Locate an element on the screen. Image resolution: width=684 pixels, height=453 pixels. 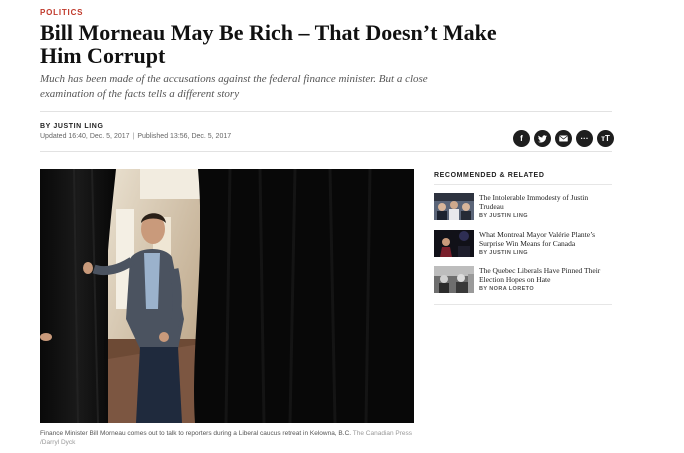
email-icon is located at coordinates (563, 138).